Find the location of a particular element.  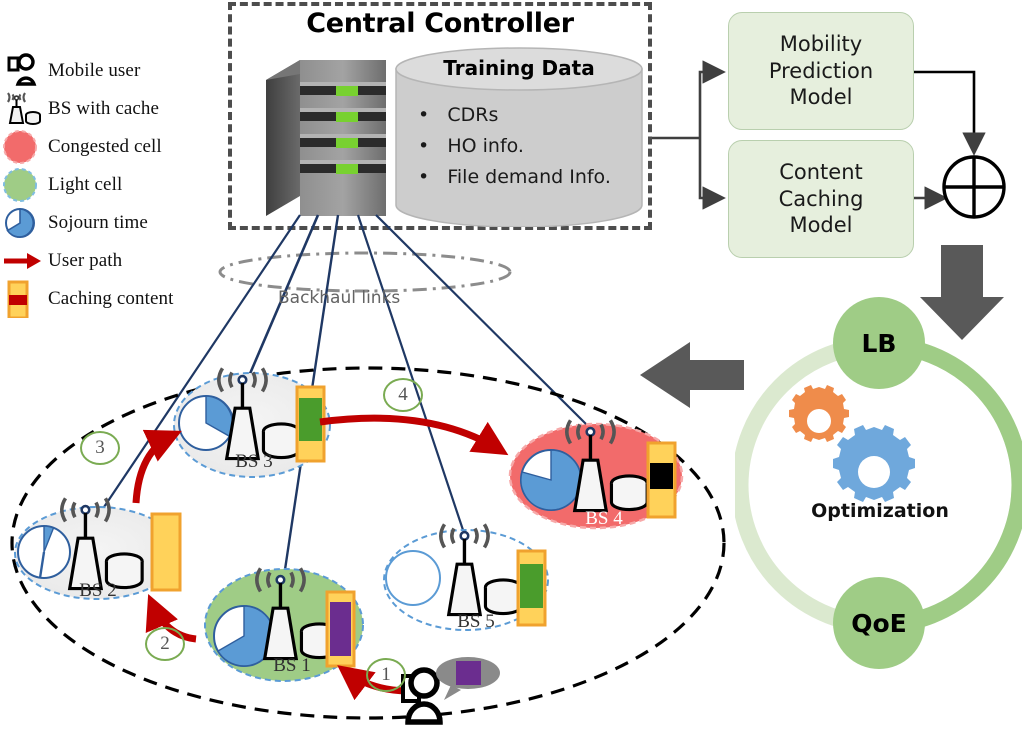

step-number: 3 is located at coordinates (100, 447).